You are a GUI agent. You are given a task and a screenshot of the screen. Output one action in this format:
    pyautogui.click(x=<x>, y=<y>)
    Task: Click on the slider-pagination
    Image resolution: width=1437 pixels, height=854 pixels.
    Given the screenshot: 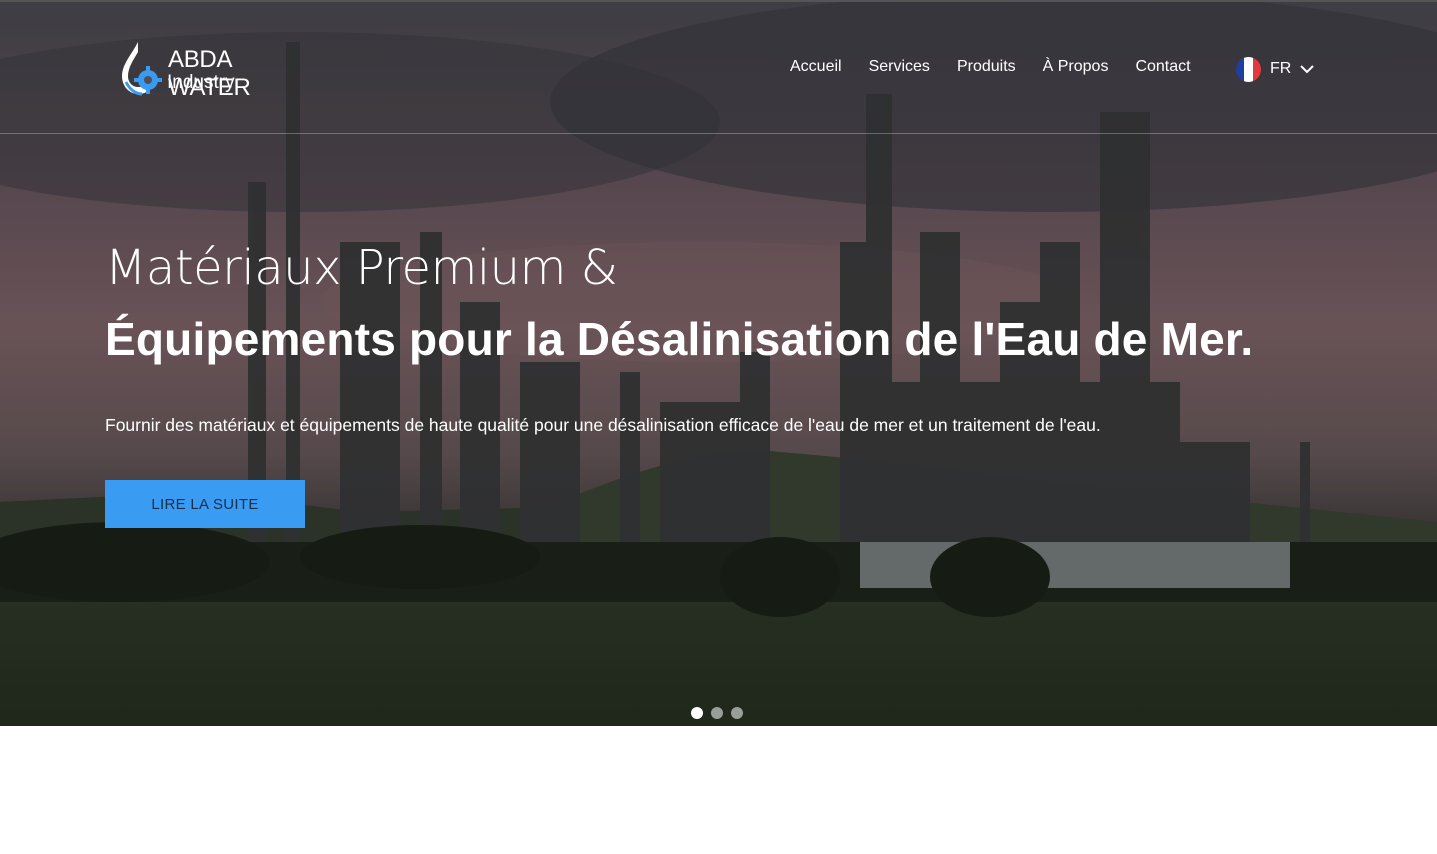 What is the action you would take?
    pyautogui.click(x=717, y=713)
    